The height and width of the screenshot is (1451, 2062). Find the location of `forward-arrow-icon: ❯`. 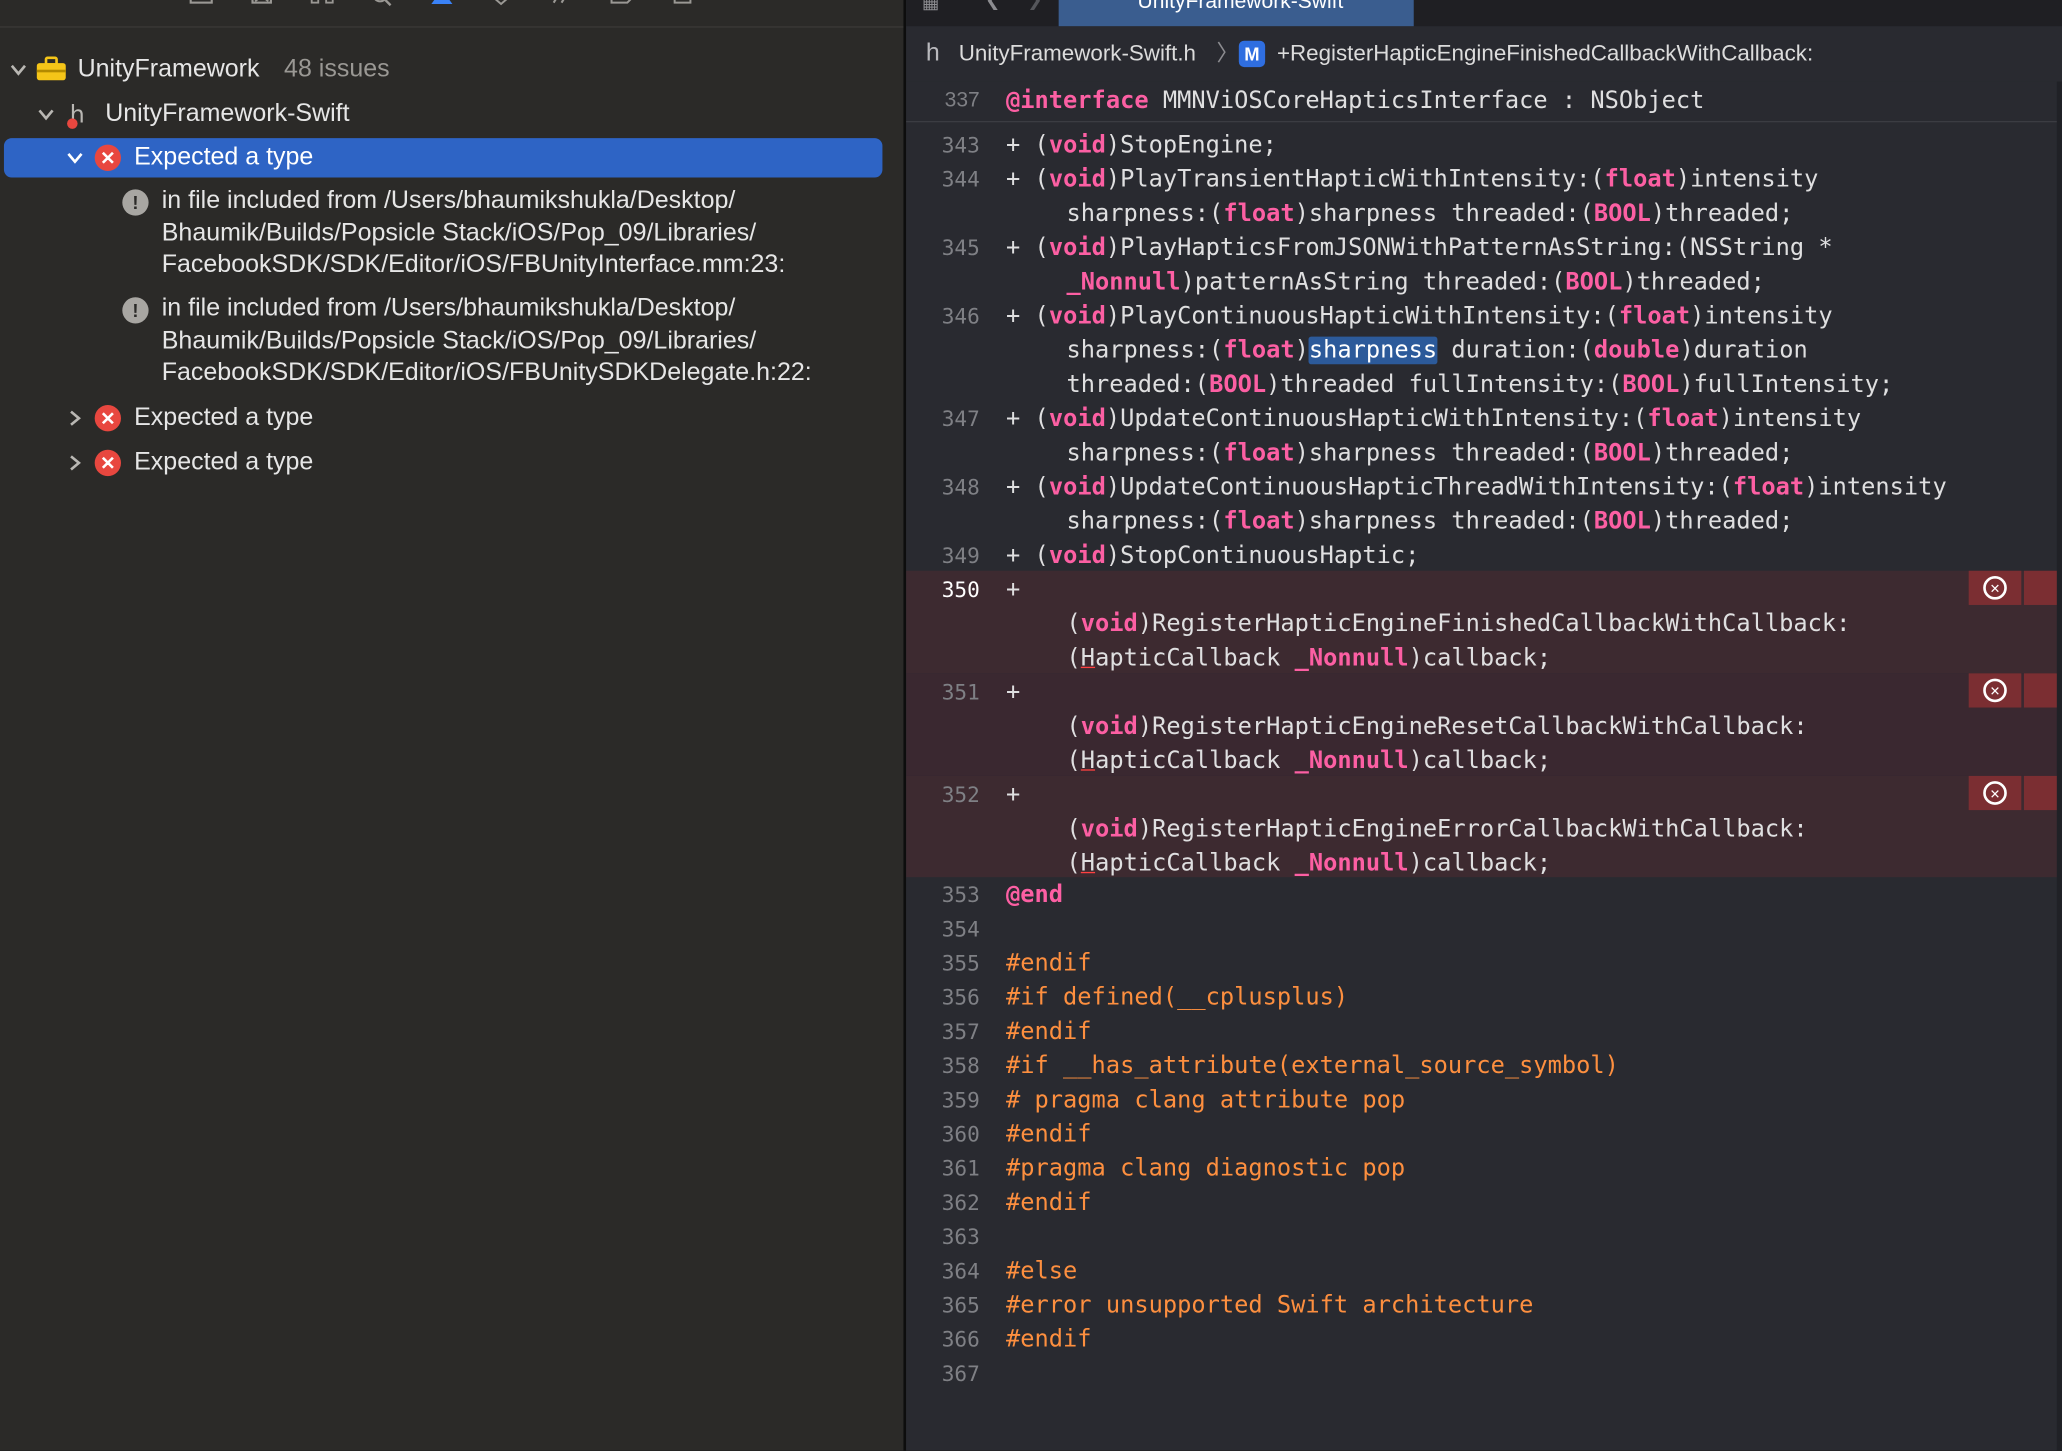

forward-arrow-icon: ❯ is located at coordinates (1037, 4).